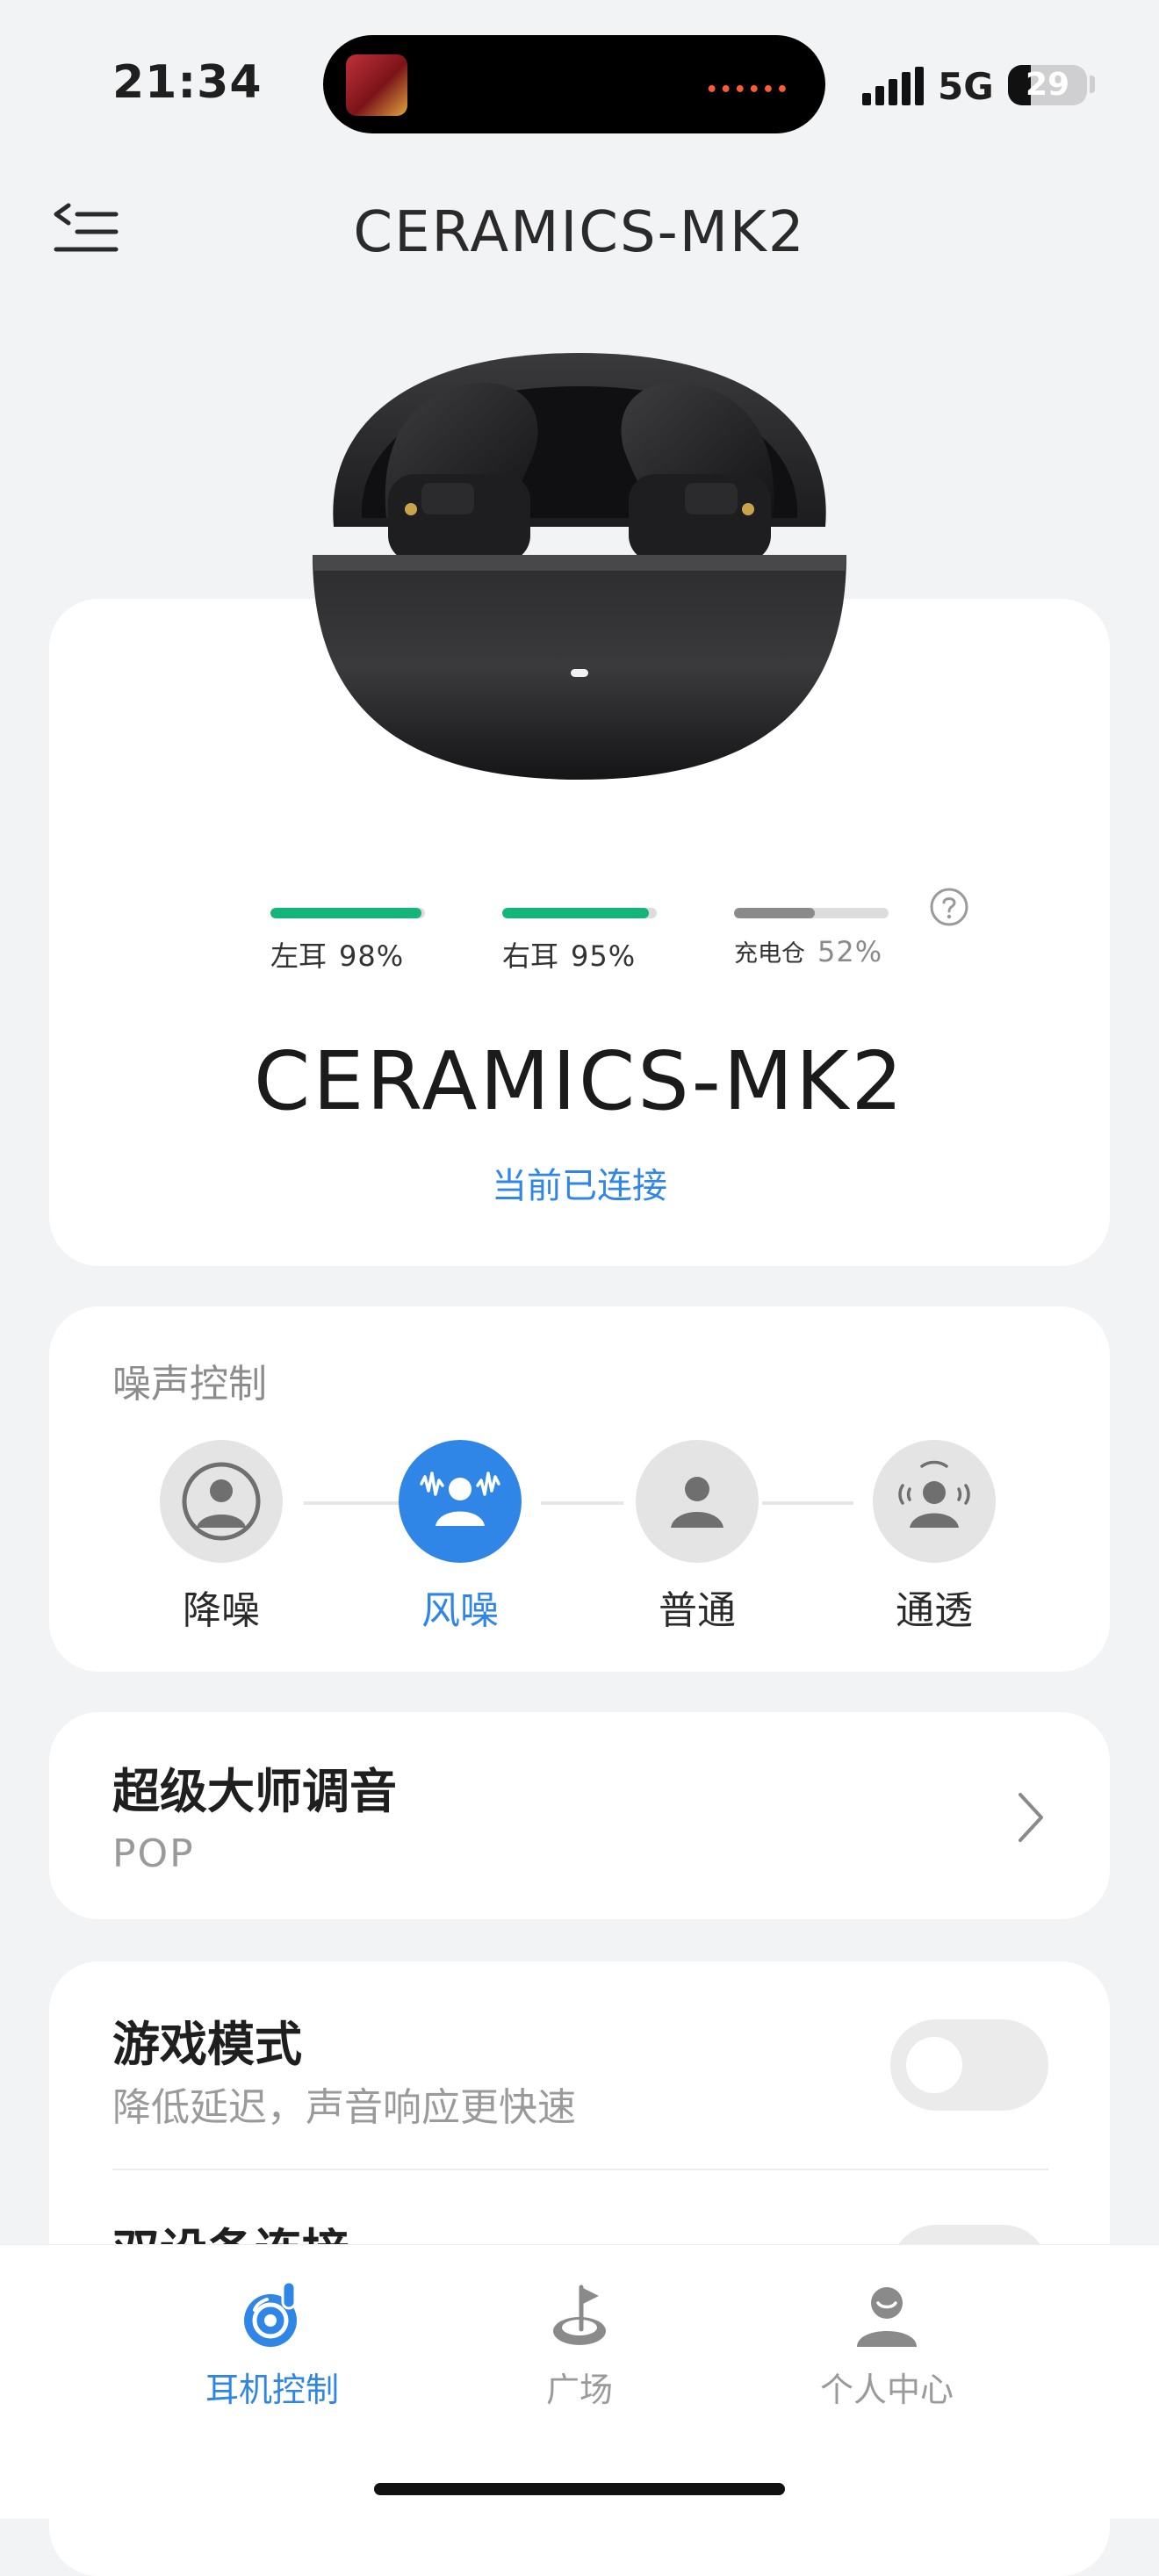  Describe the element at coordinates (966, 86) in the screenshot. I see `network-type: 5G` at that location.